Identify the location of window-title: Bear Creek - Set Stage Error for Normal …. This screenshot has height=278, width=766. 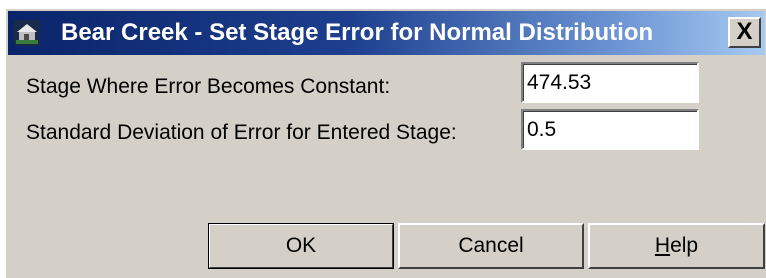
(357, 32).